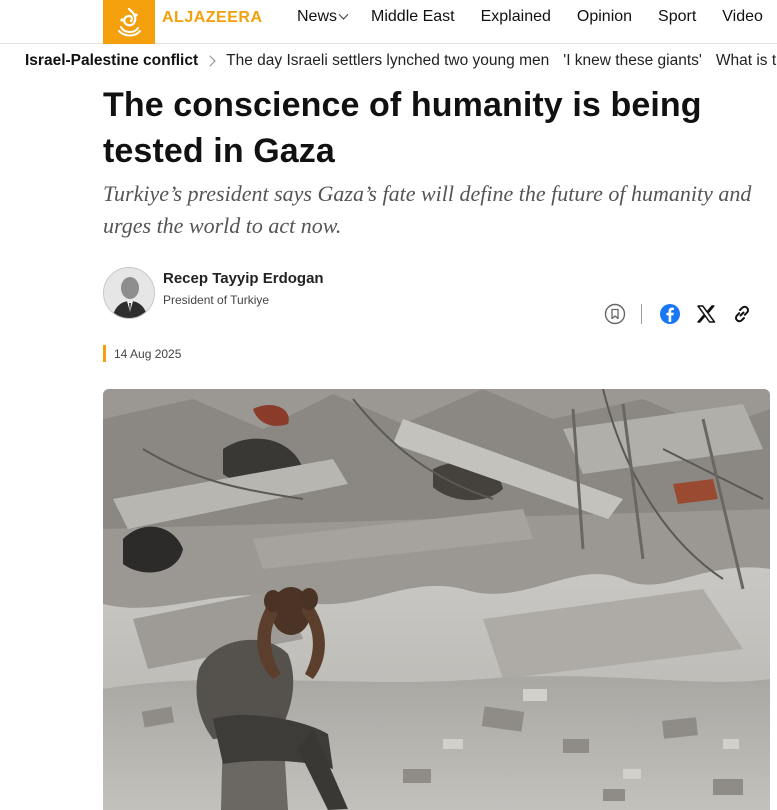  I want to click on x-icon, so click(706, 314).